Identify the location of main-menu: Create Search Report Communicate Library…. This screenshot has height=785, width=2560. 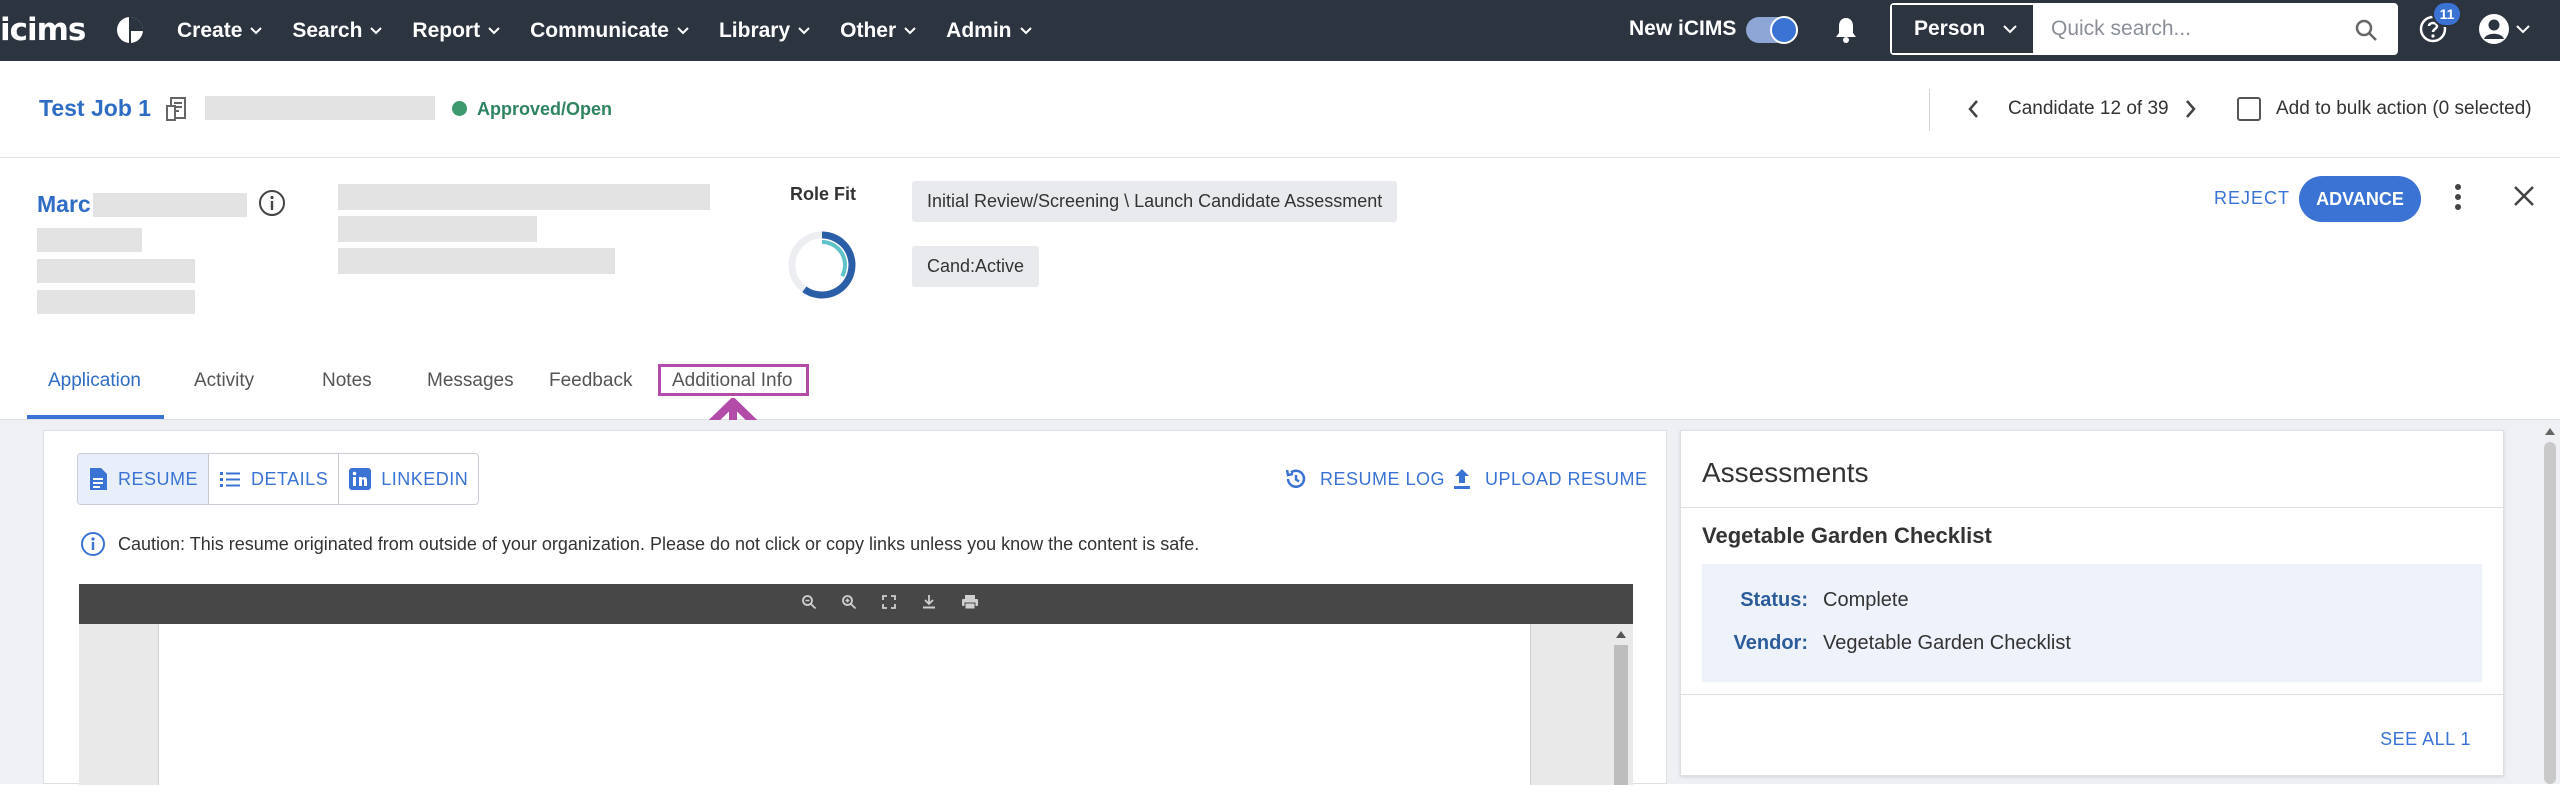
(619, 30).